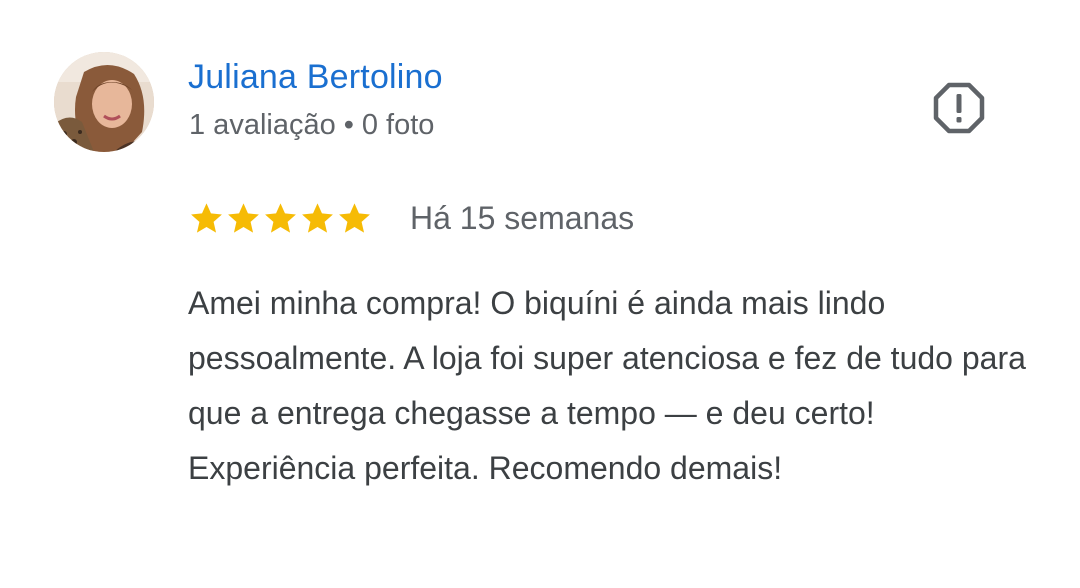  I want to click on reviewer-meta: 1 avaliação • 0 foto, so click(311, 125).